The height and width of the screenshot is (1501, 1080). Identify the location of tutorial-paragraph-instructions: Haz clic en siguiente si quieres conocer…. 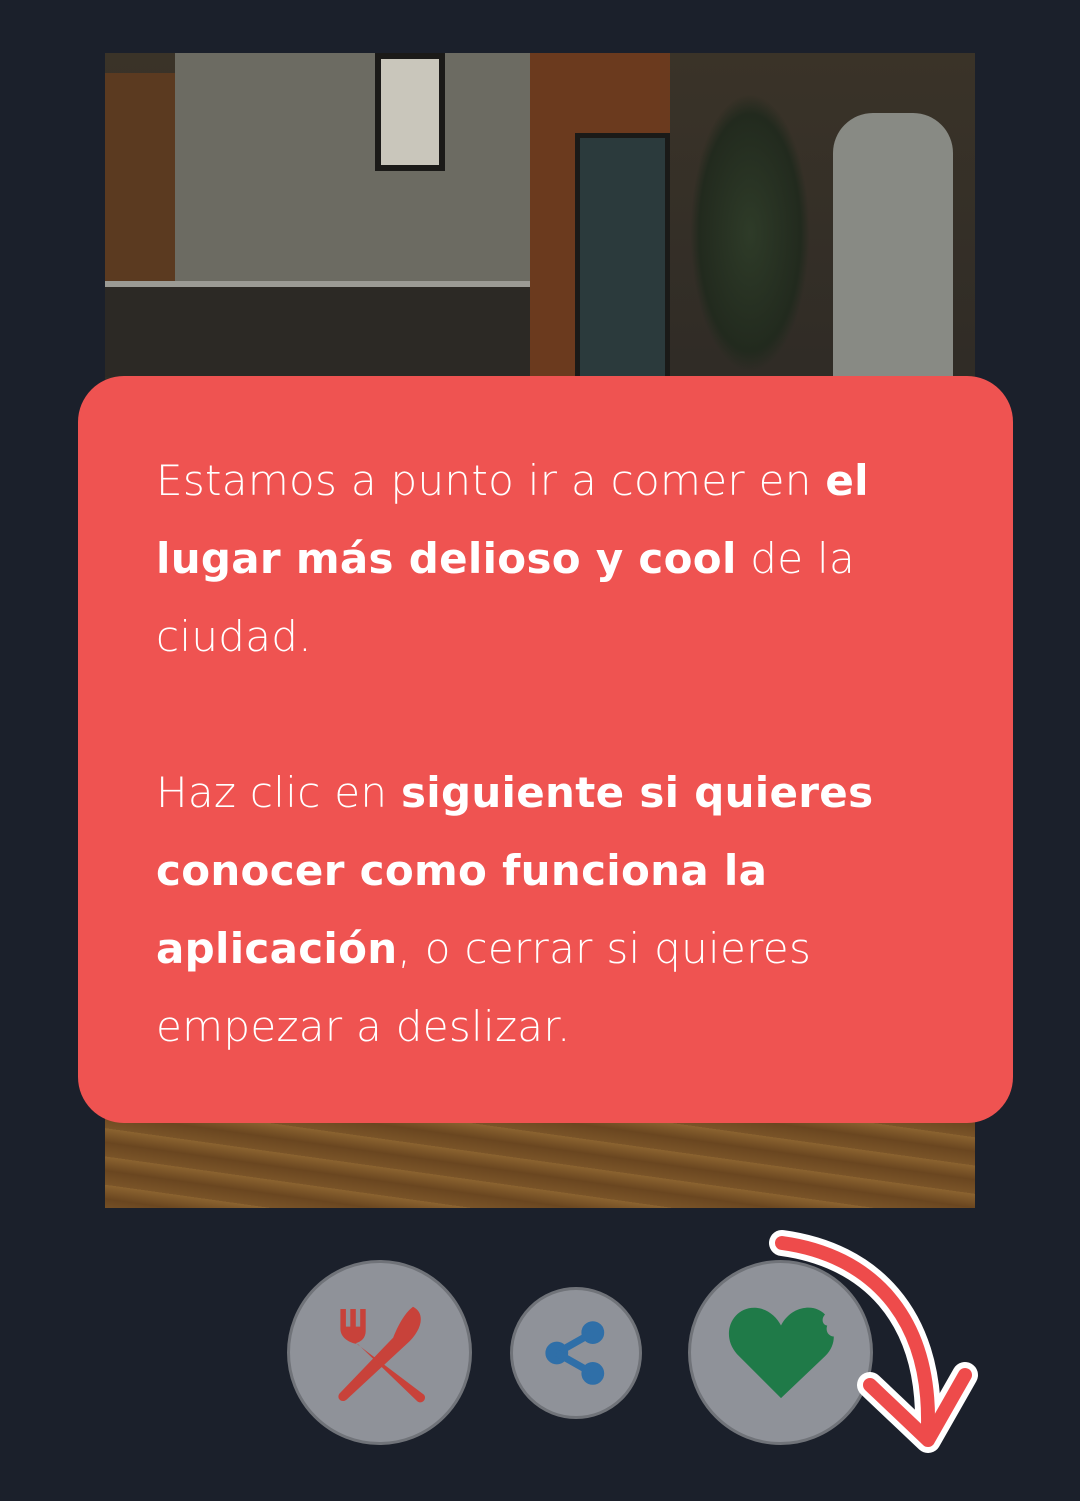
(515, 909).